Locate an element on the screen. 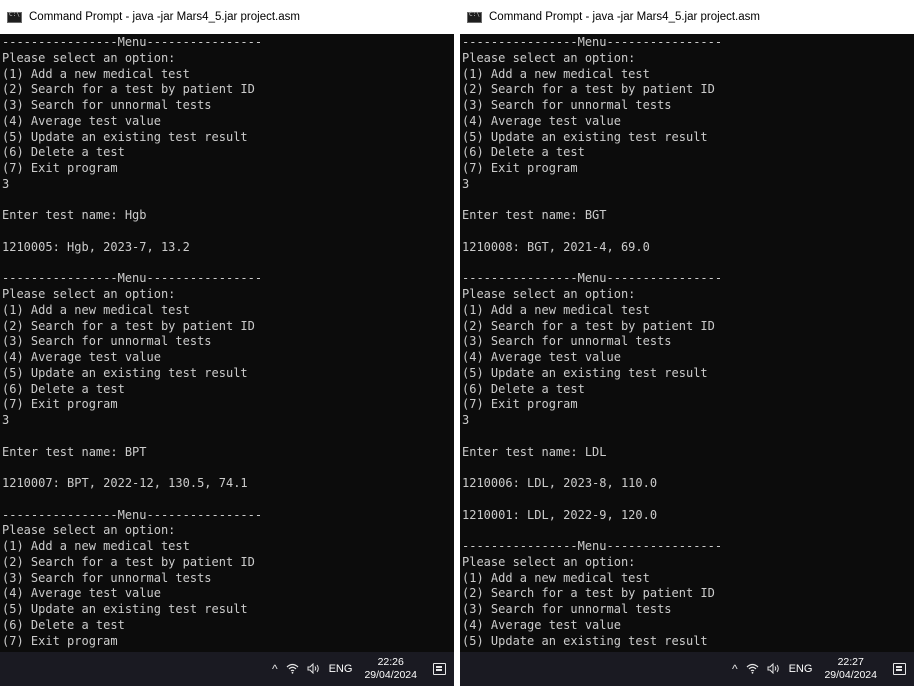 This screenshot has width=914, height=686. taskbar-clock: 22:26 29/04/2024 is located at coordinates (390, 669).